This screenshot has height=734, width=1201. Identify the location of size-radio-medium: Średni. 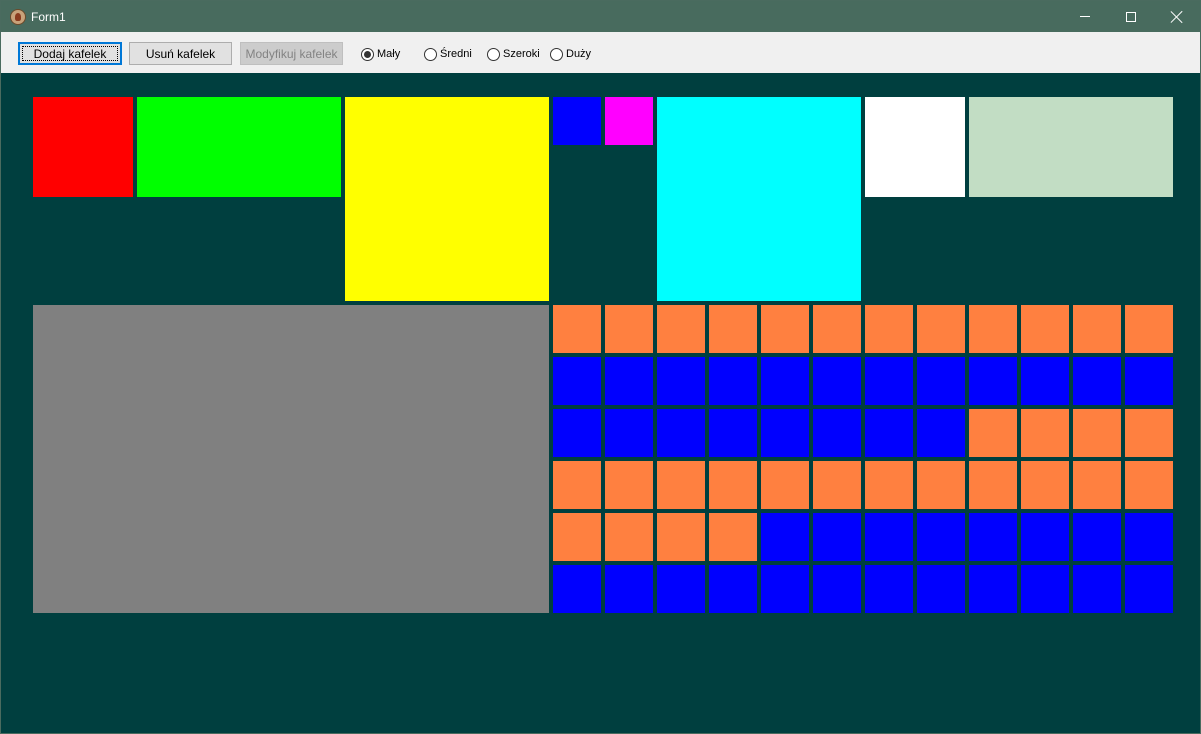
(448, 54).